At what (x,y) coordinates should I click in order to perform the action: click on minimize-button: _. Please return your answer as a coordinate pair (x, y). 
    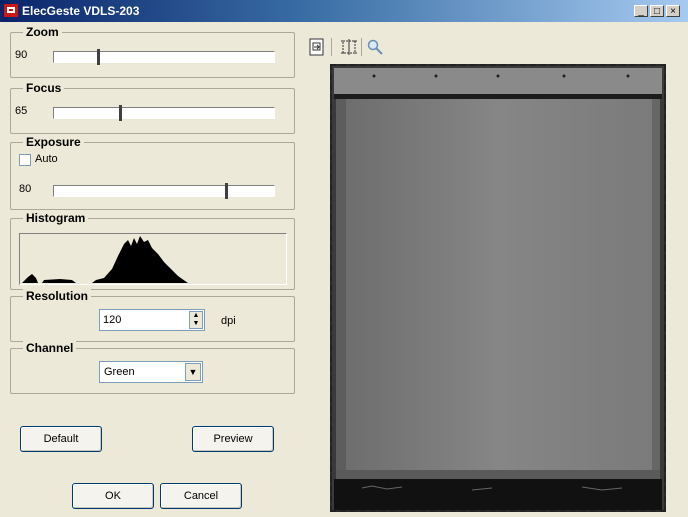
    Looking at the image, I should click on (641, 11).